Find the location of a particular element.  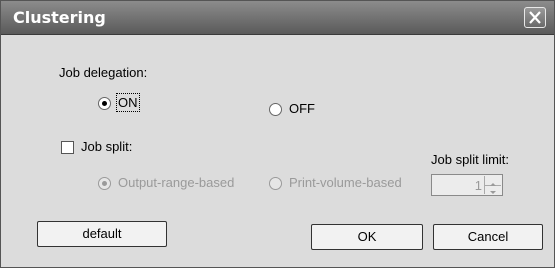

output-range-radio is located at coordinates (104, 183).